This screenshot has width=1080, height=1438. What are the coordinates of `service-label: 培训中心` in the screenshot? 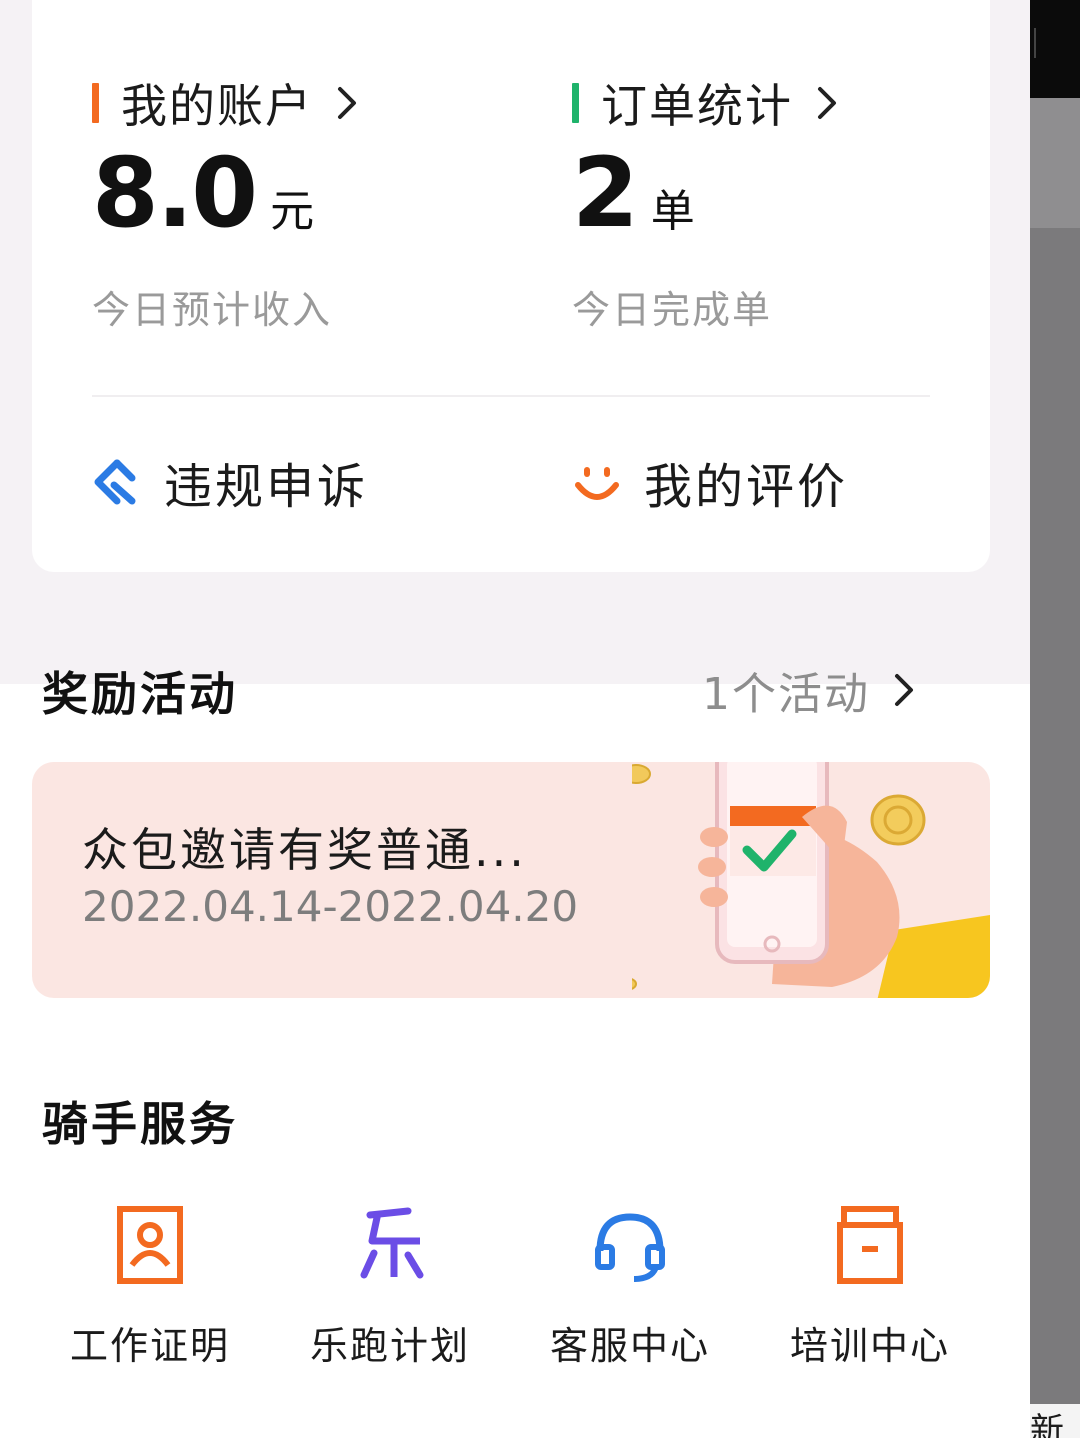 It's located at (869, 1346).